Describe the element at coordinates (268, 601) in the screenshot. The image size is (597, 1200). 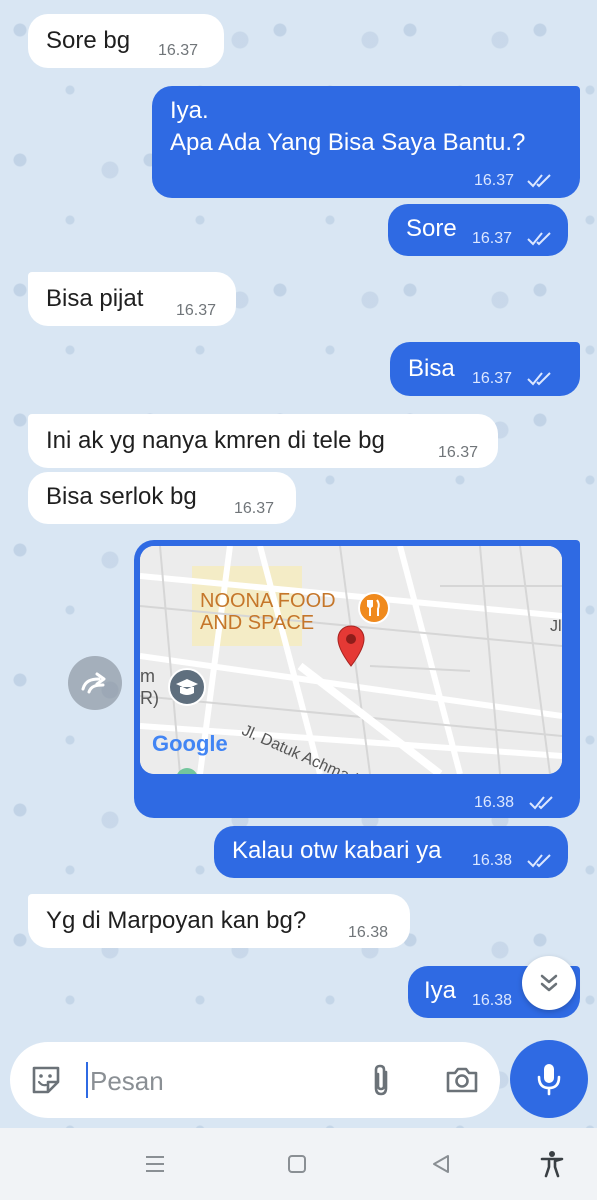
I see `map-place-label: NOONA FOOD` at that location.